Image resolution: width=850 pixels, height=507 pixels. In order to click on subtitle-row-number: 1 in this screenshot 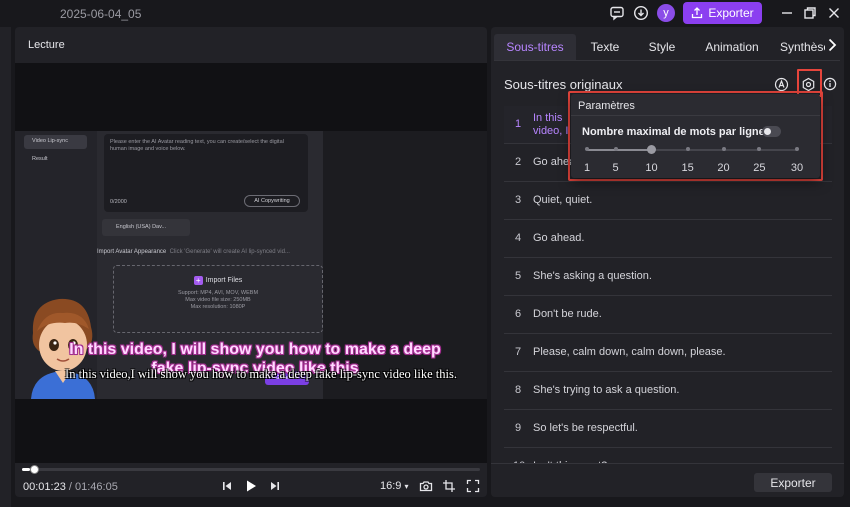, I will do `click(518, 124)`.